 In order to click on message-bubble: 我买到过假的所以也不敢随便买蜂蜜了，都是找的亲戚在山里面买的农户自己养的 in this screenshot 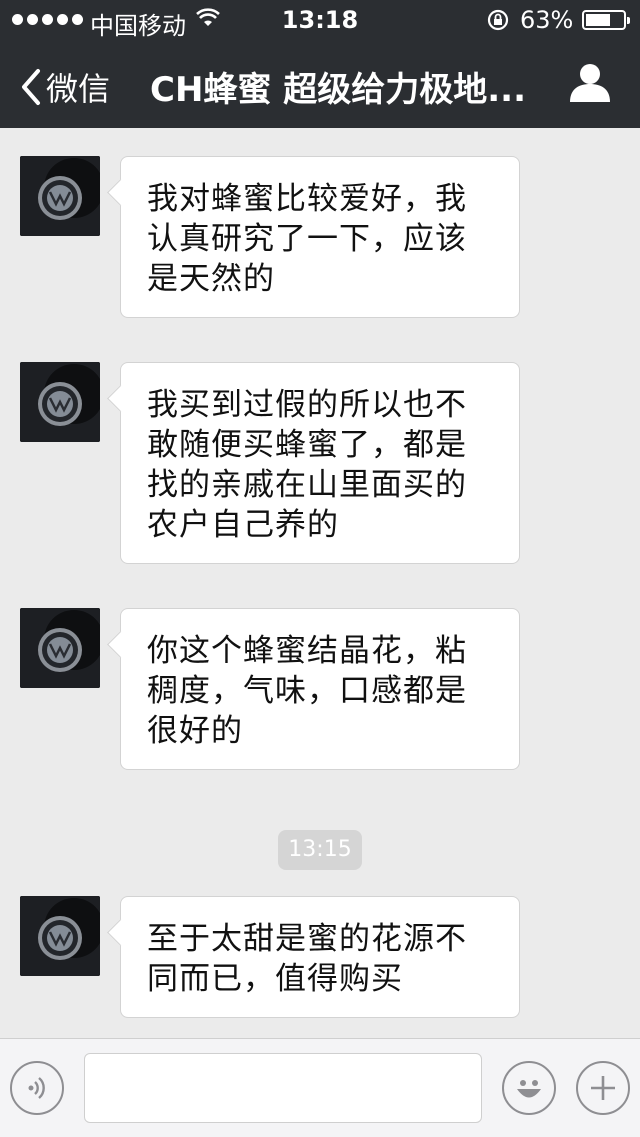, I will do `click(320, 463)`.